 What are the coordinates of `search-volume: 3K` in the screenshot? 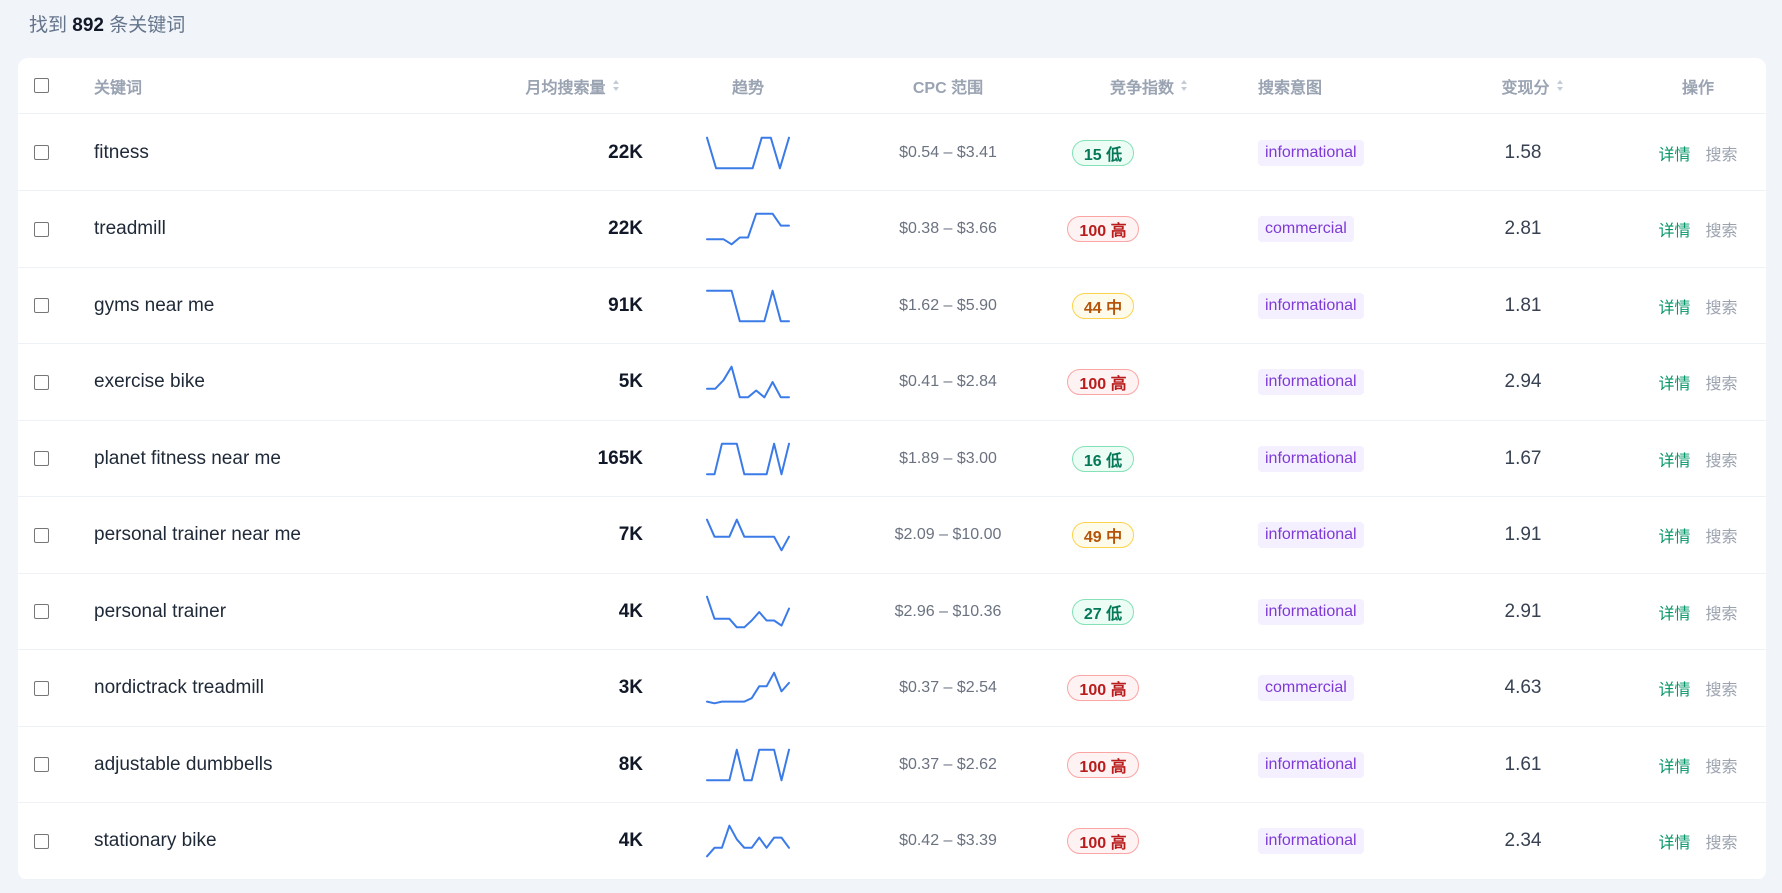 It's located at (630, 687).